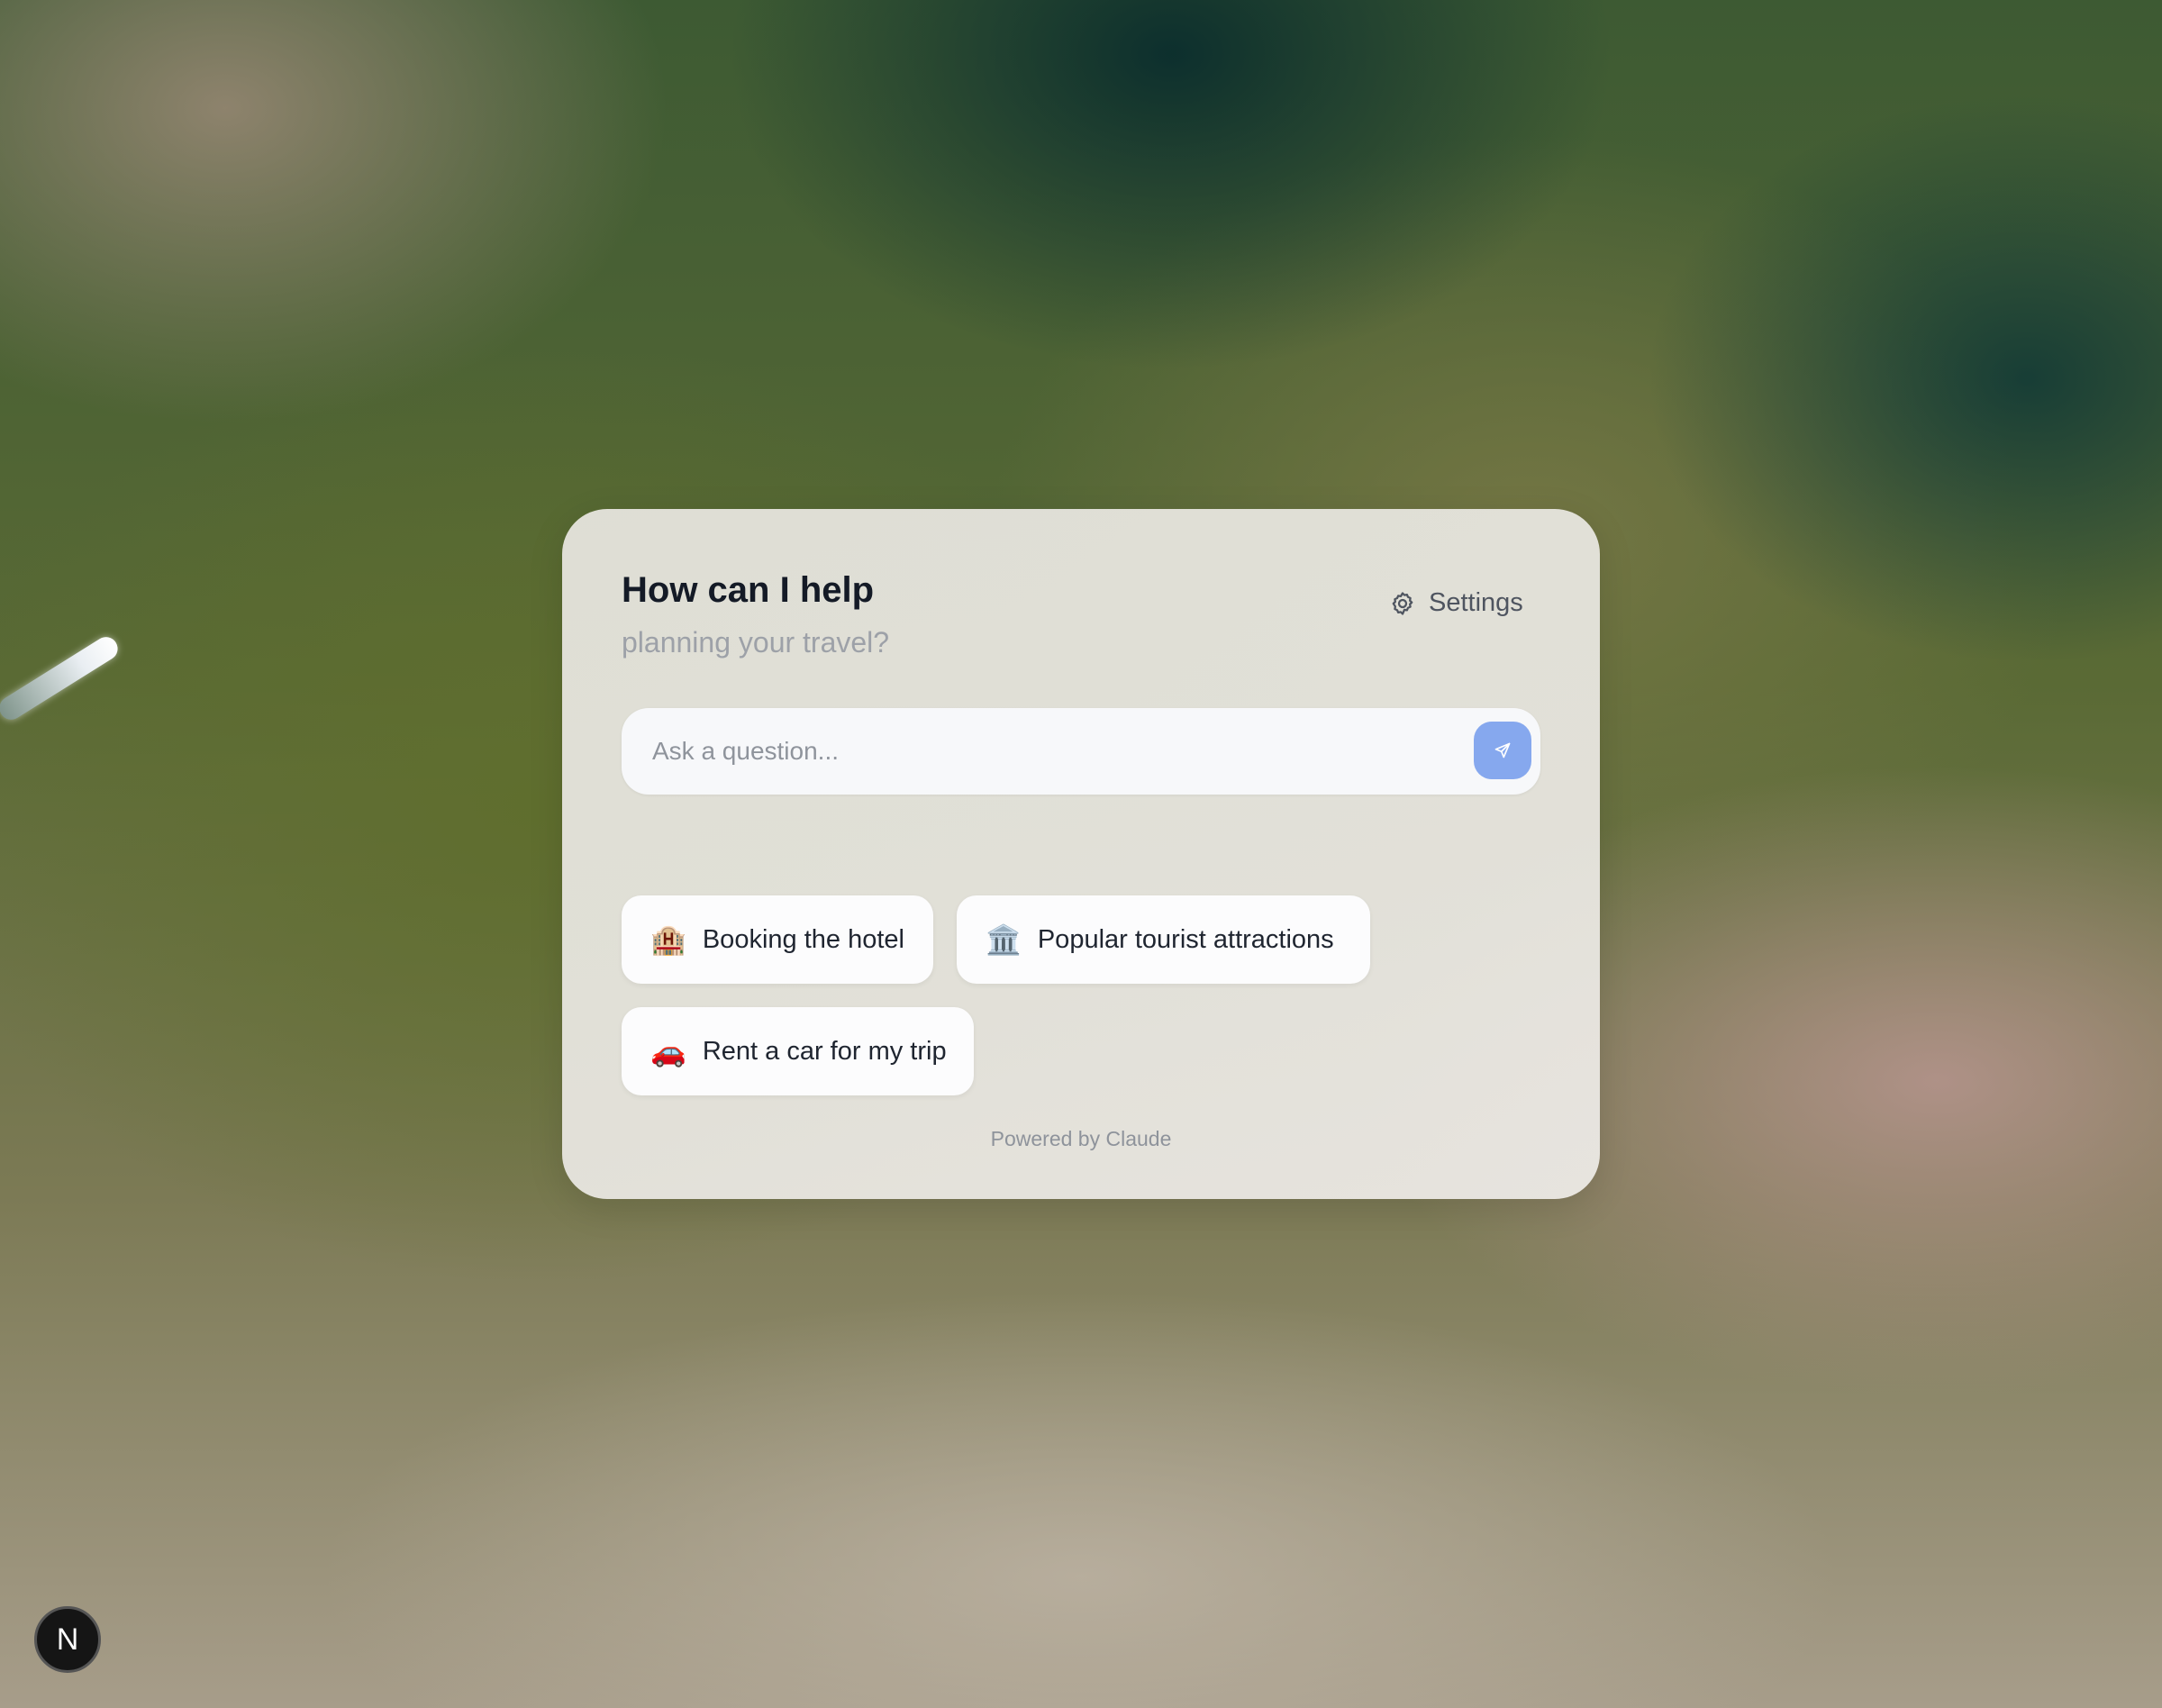 This screenshot has height=1708, width=2162. Describe the element at coordinates (824, 1051) in the screenshot. I see `suggestion-label: Rent a car for my trip` at that location.